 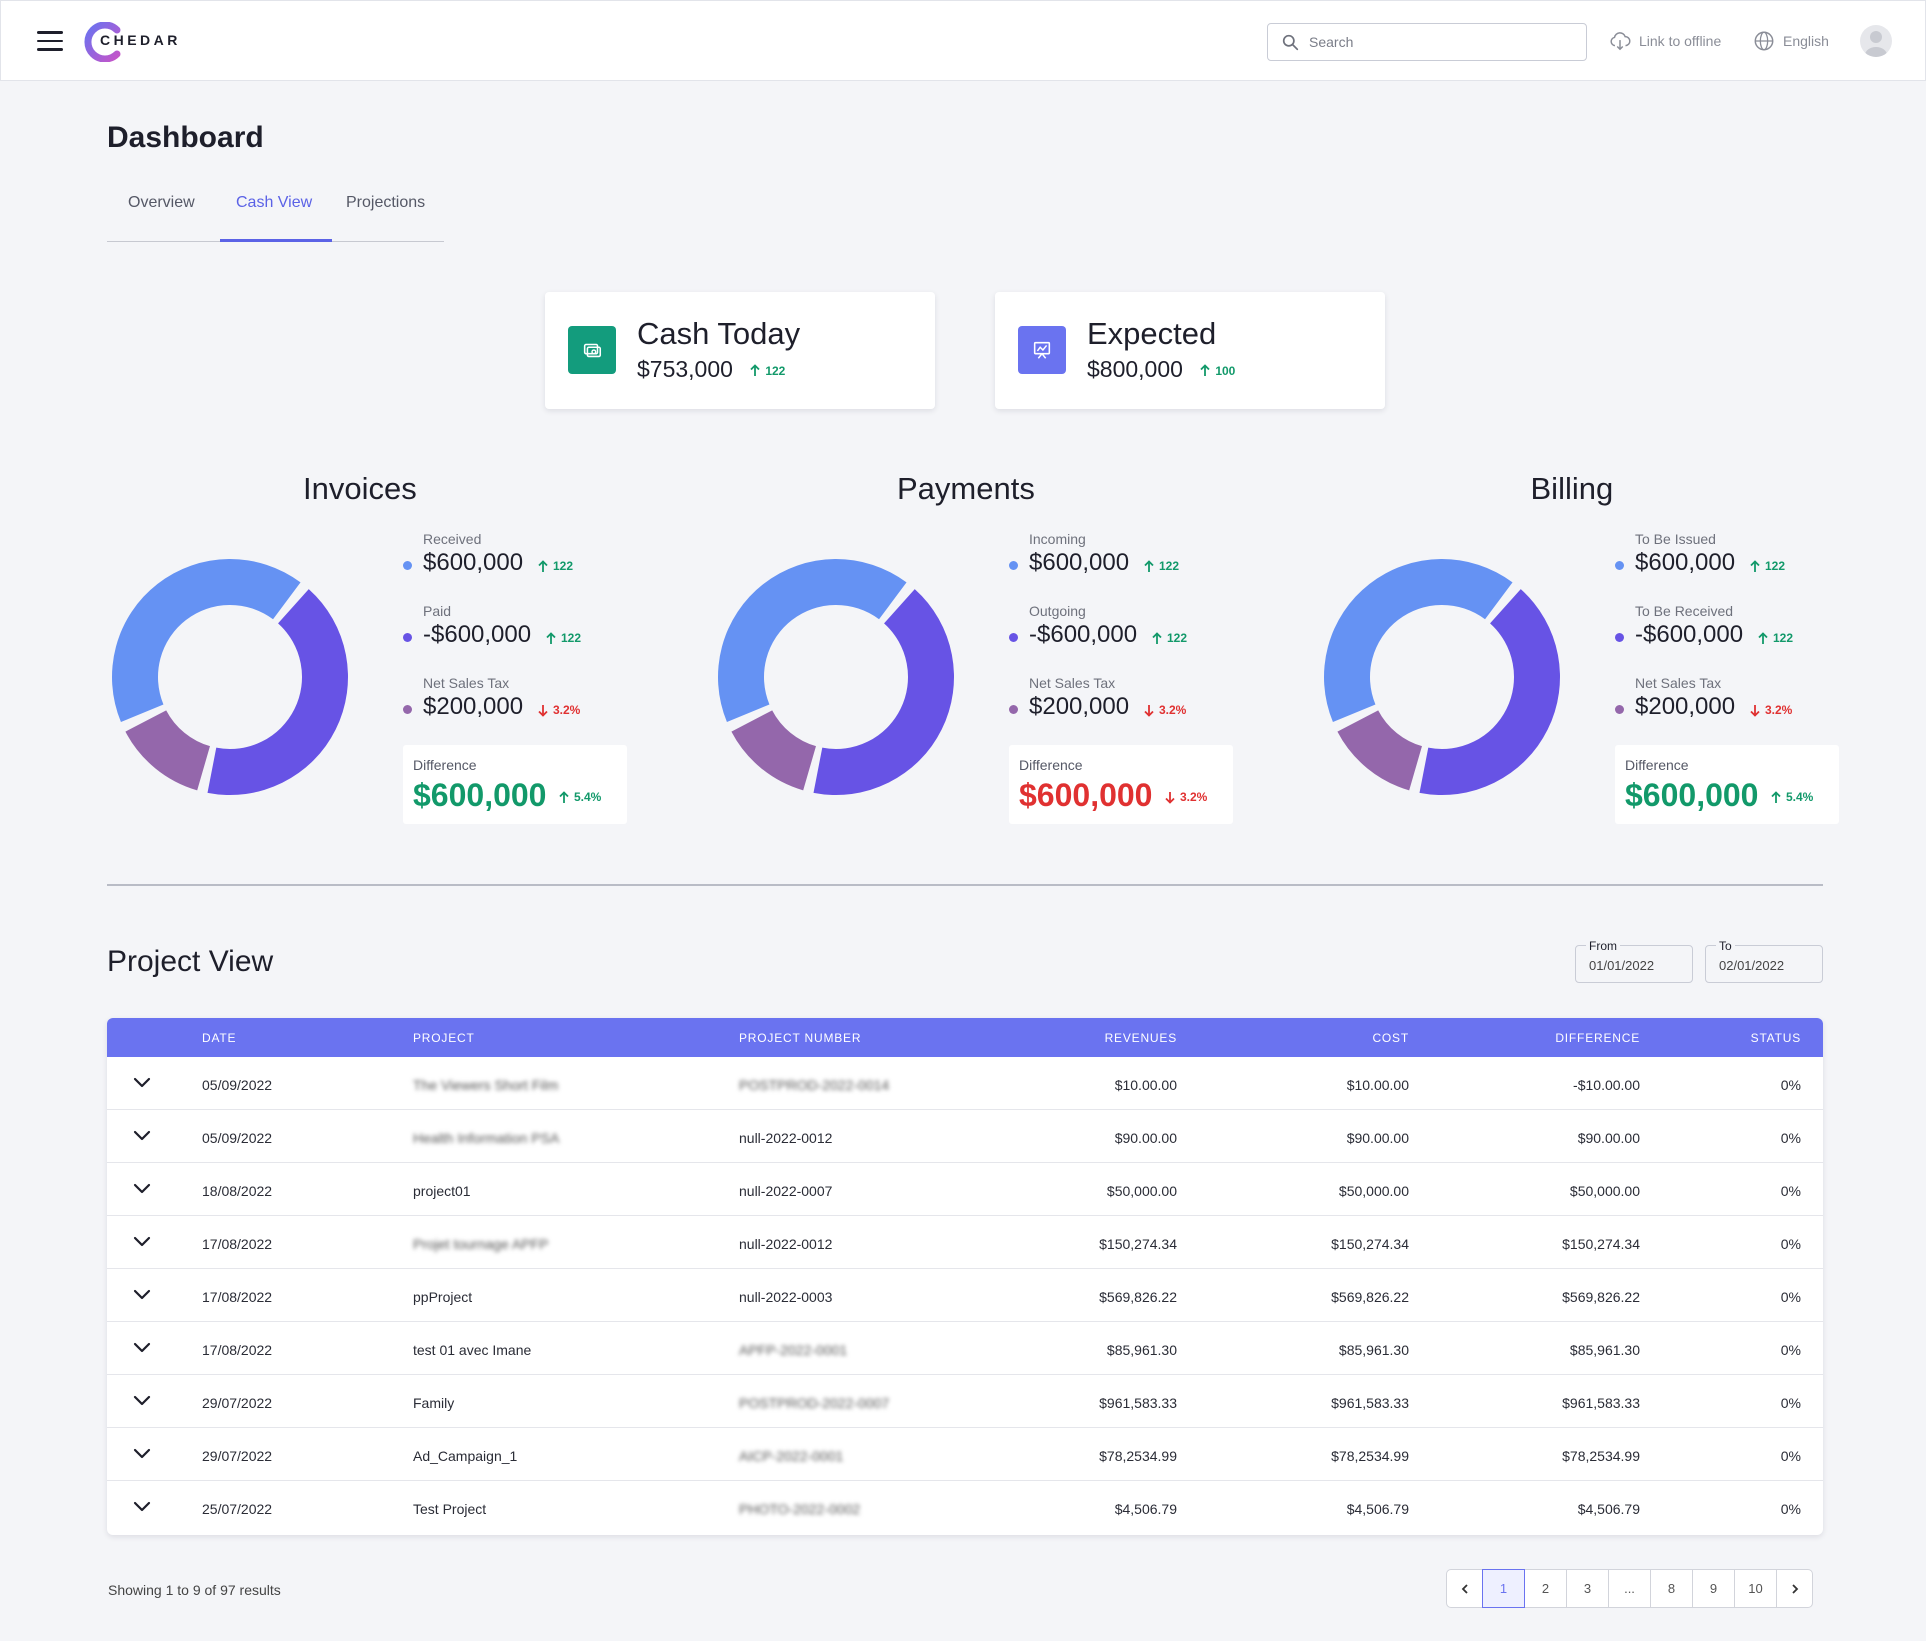 I want to click on cell-revenues: $50,000.00, so click(x=1141, y=1191).